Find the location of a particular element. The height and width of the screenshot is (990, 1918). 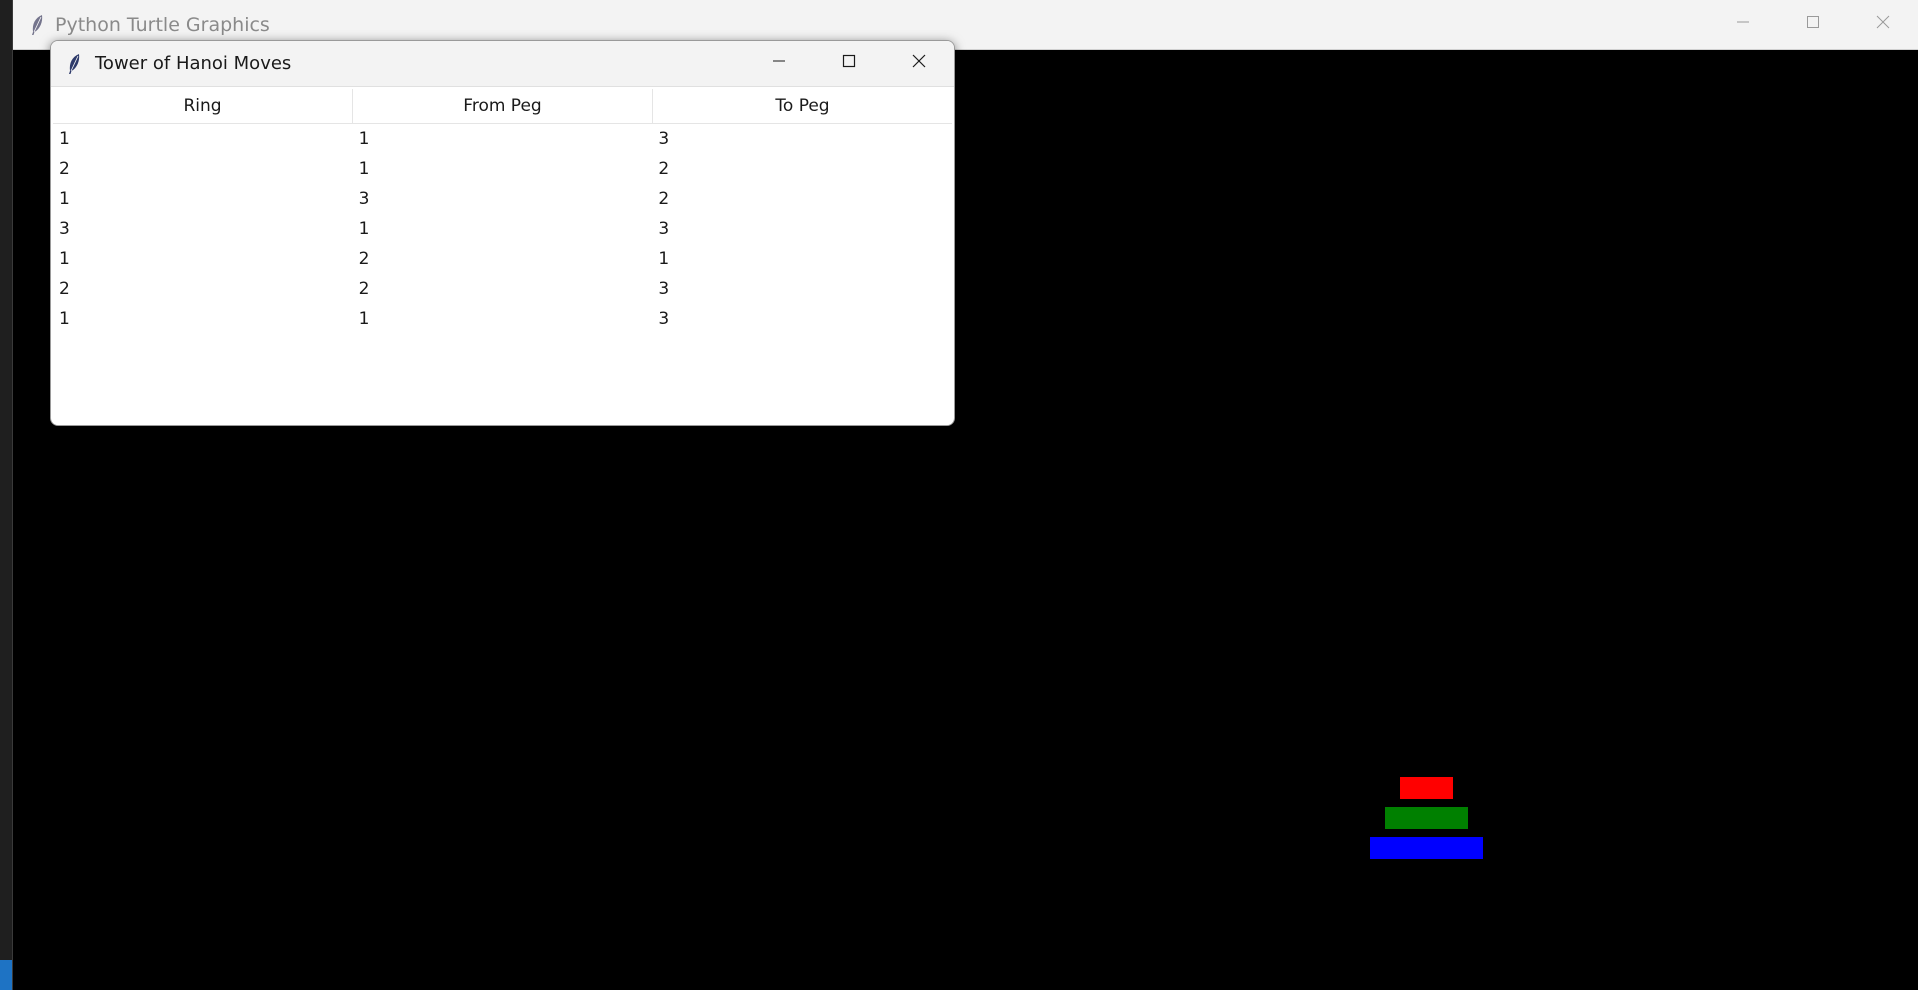

dialog-minimize-button is located at coordinates (779, 63).